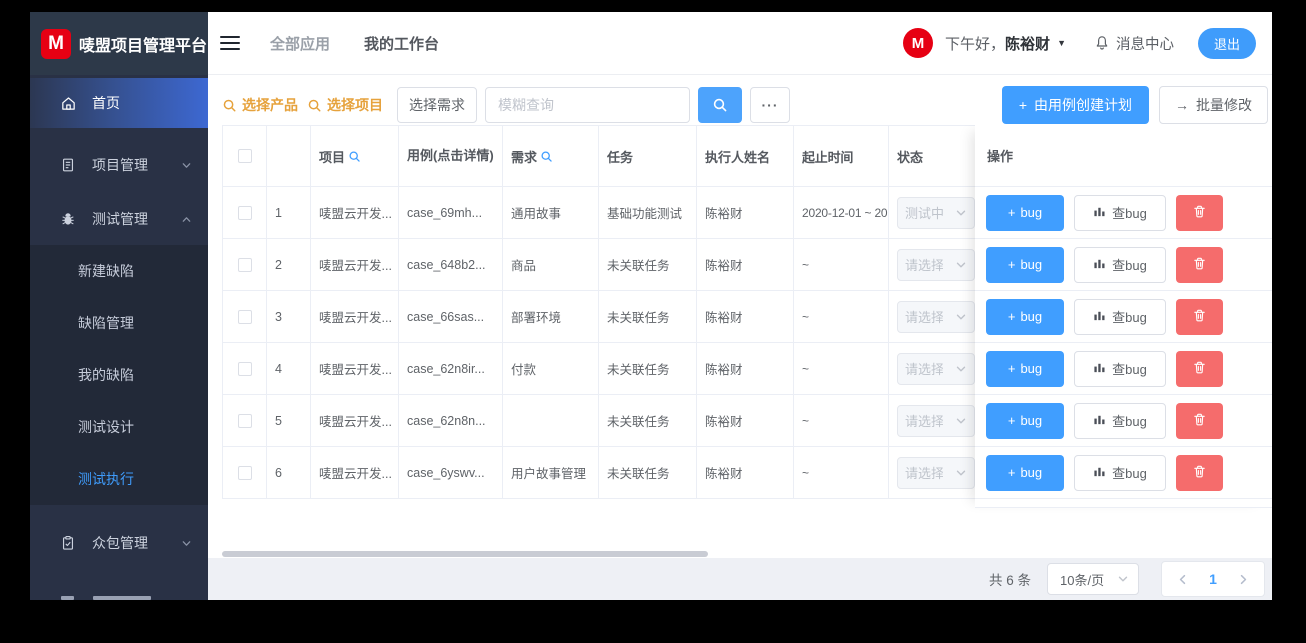 This screenshot has width=1306, height=643. I want to click on user-avatar: M, so click(918, 43).